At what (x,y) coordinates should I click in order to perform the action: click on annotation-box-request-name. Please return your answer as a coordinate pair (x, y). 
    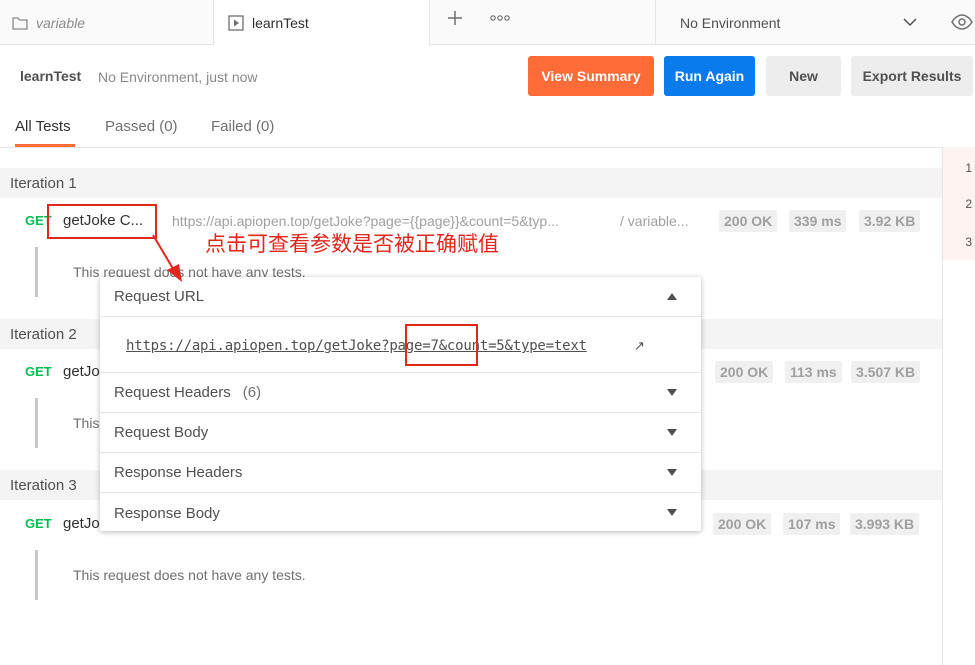
    Looking at the image, I should click on (102, 221).